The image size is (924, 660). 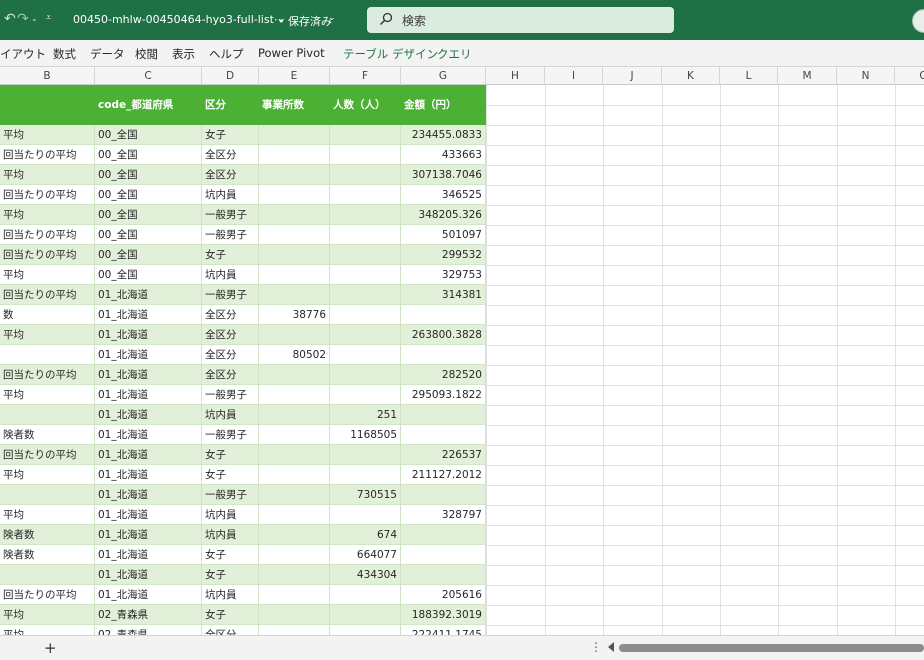 I want to click on column-header-d: D, so click(x=230, y=76).